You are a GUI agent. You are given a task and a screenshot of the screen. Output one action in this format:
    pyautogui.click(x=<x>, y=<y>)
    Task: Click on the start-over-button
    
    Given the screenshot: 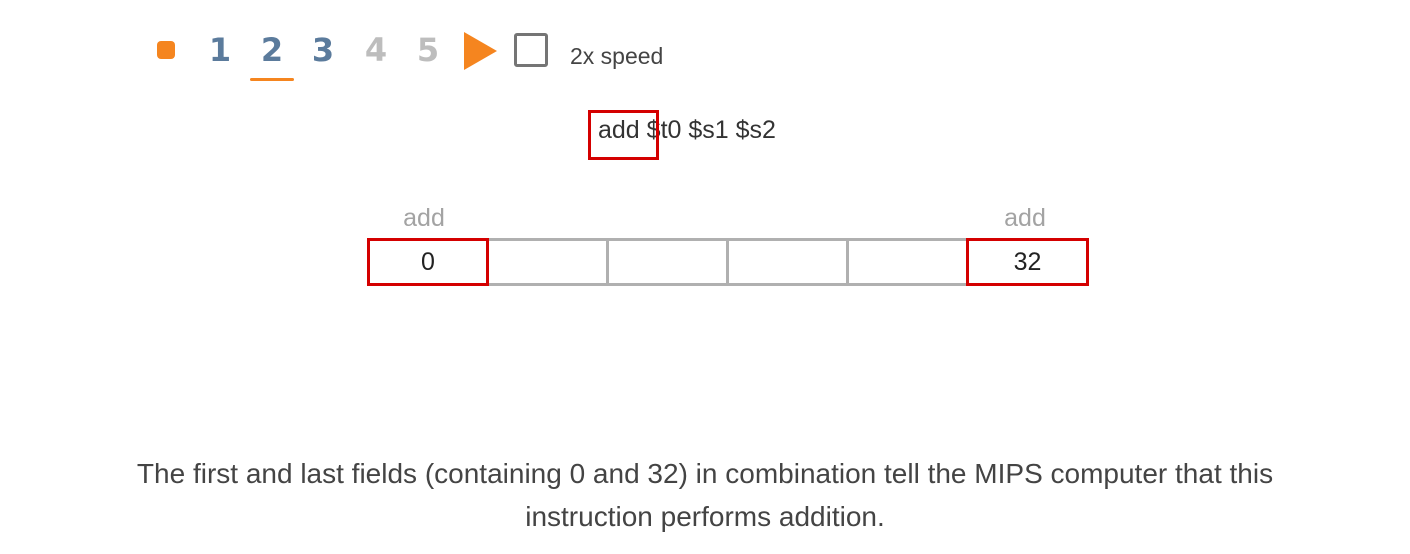 What is the action you would take?
    pyautogui.click(x=166, y=50)
    